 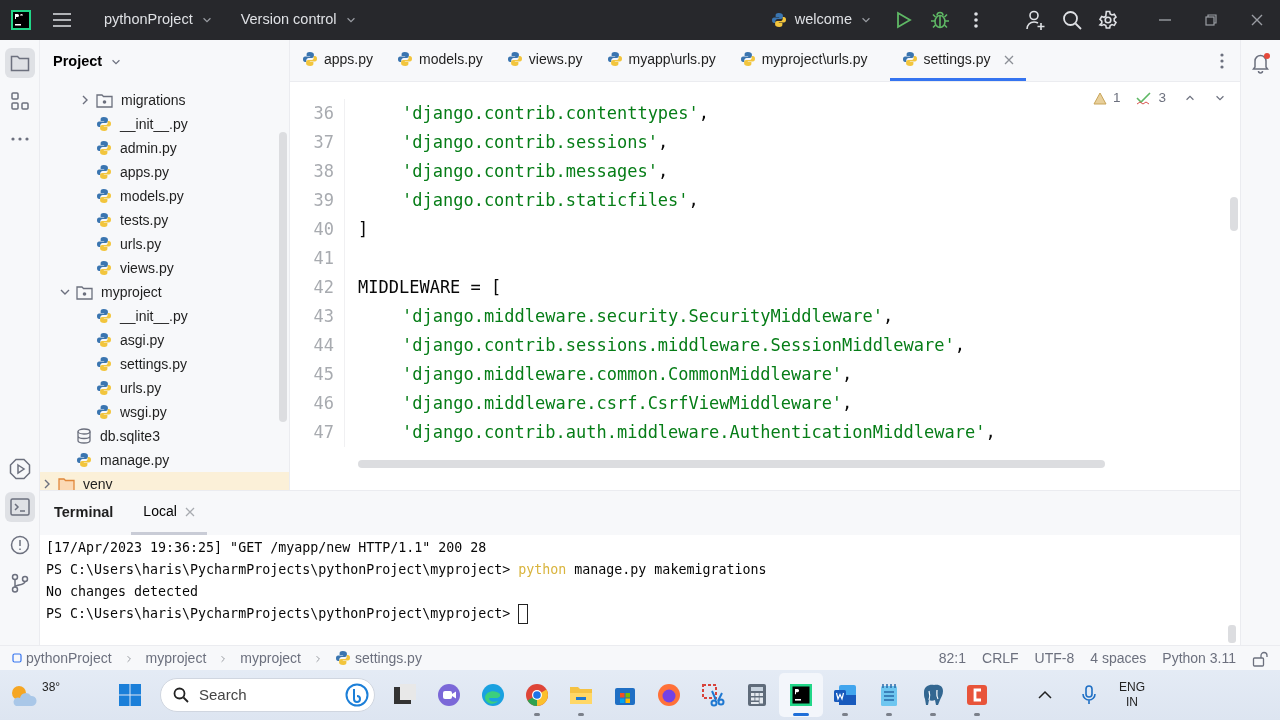 I want to click on line-number: 43, so click(x=317, y=316).